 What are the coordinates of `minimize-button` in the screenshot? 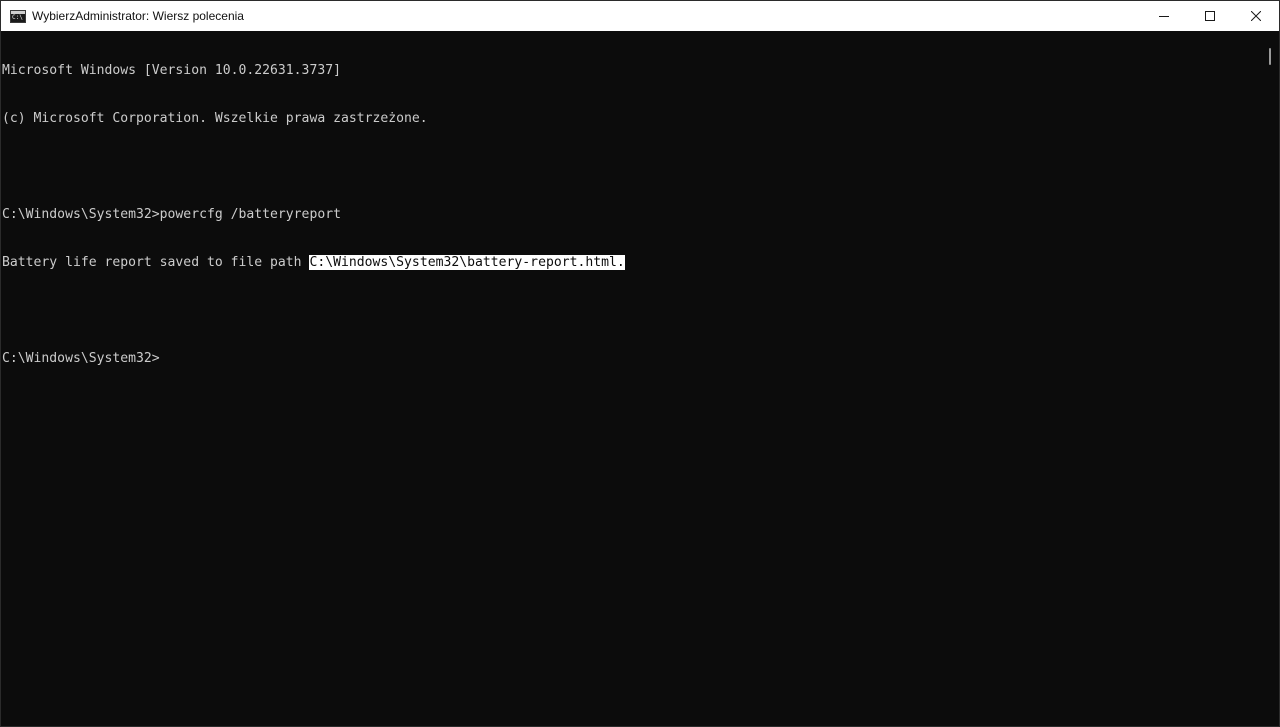 It's located at (1164, 16).